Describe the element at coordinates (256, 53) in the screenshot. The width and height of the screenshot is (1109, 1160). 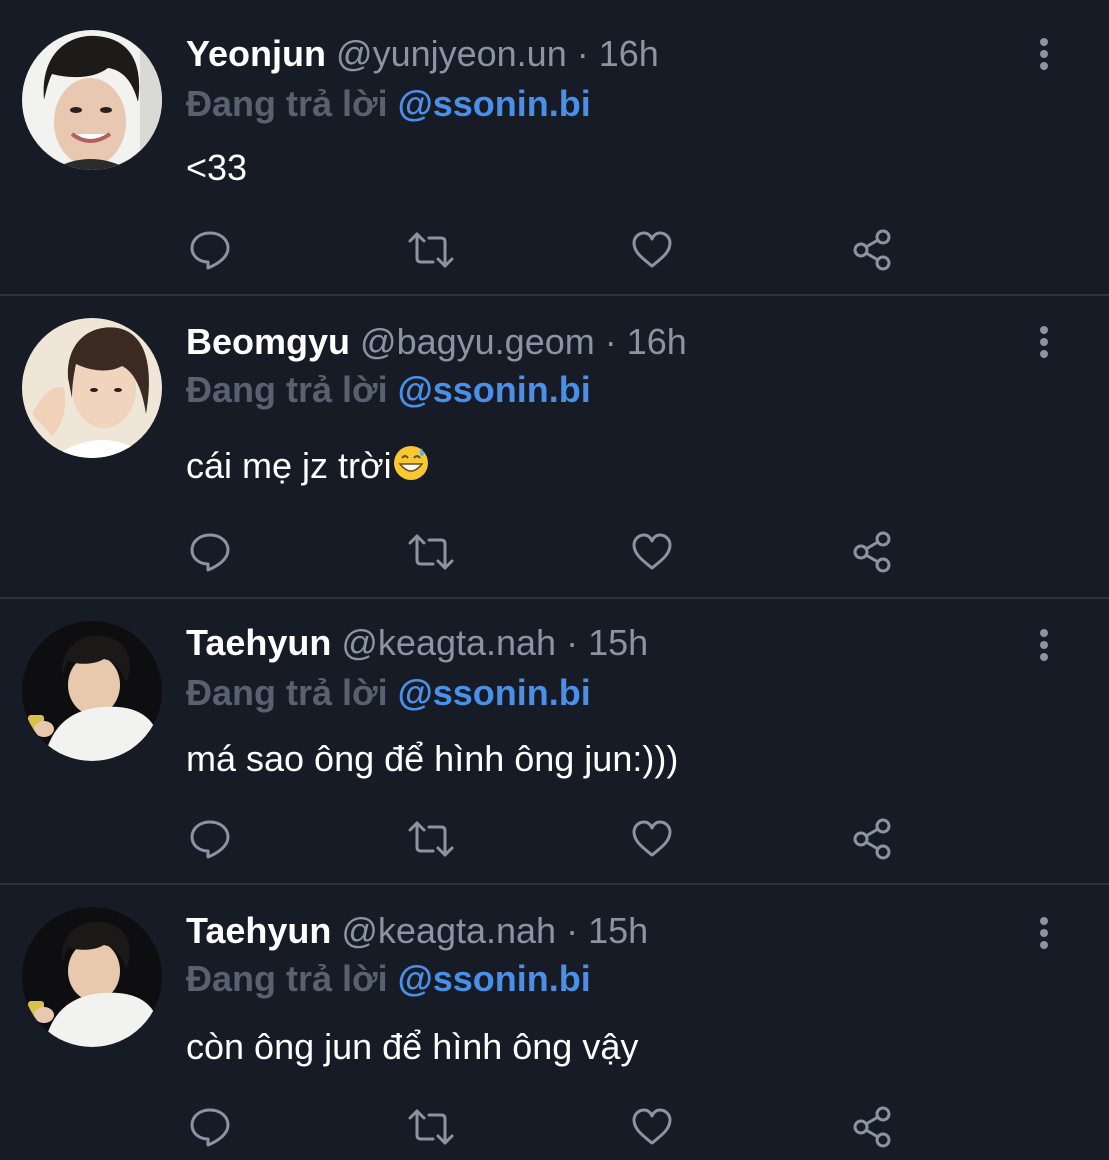
I see `author-name: Yeonjun` at that location.